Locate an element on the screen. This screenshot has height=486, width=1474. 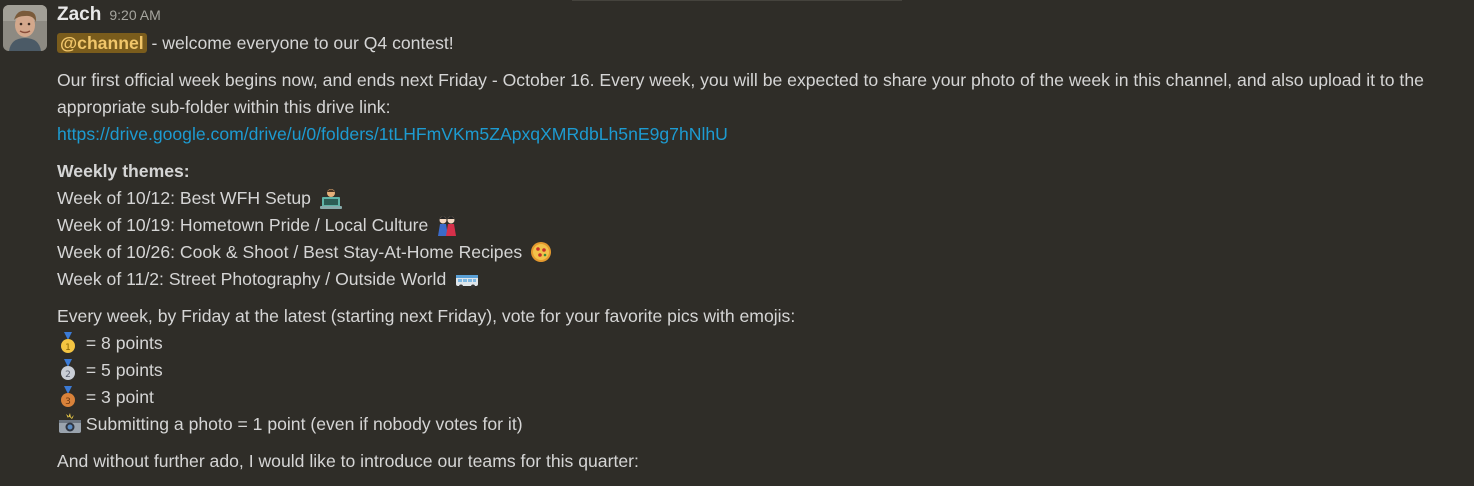
dolls-icon is located at coordinates (447, 225).